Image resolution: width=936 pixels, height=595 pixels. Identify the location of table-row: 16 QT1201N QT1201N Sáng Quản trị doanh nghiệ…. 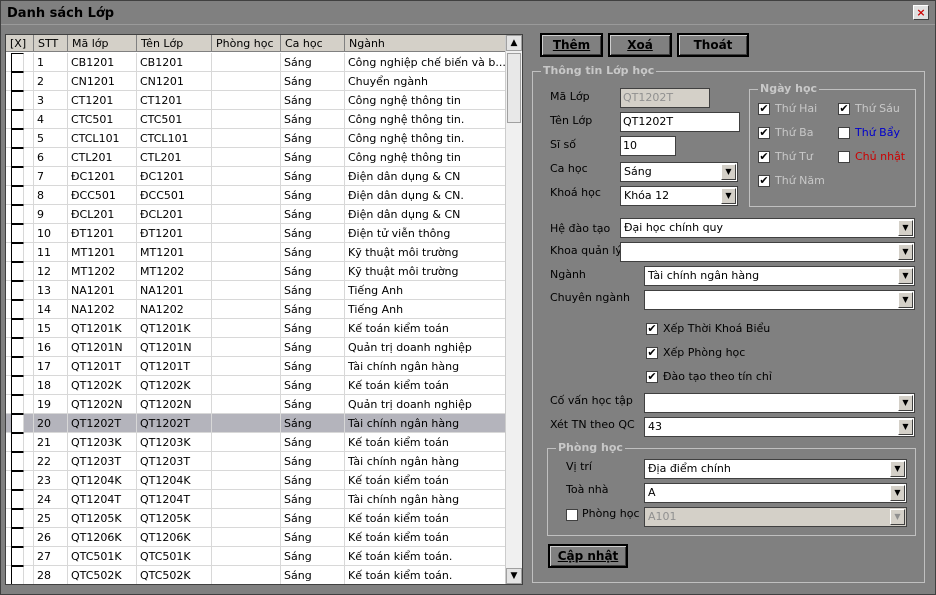
(256, 347).